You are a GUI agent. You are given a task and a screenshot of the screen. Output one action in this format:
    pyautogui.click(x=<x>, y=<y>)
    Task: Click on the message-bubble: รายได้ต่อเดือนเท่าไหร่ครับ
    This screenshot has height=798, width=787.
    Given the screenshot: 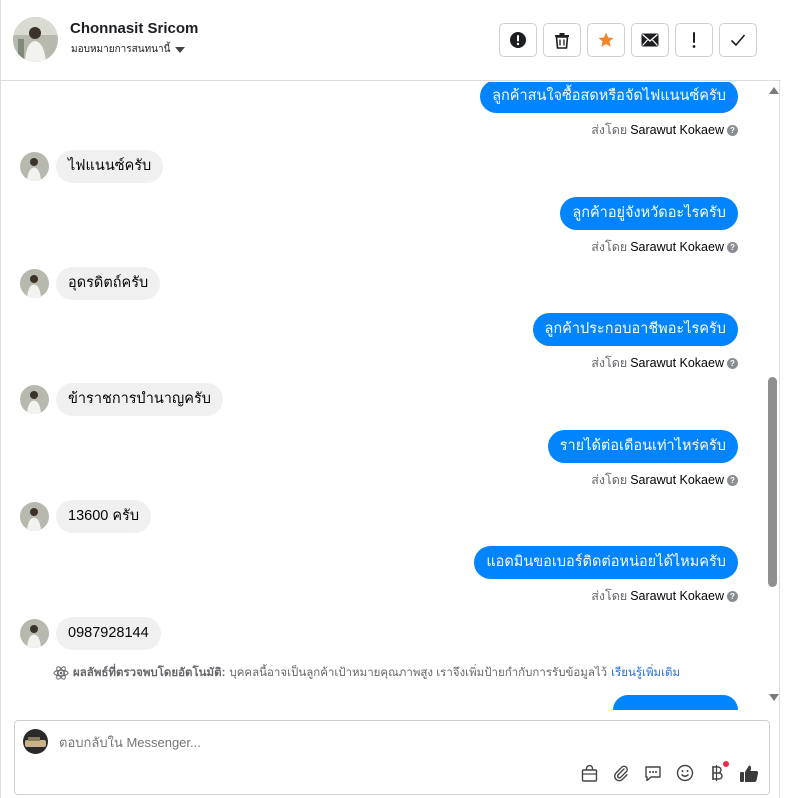 What is the action you would take?
    pyautogui.click(x=642, y=446)
    